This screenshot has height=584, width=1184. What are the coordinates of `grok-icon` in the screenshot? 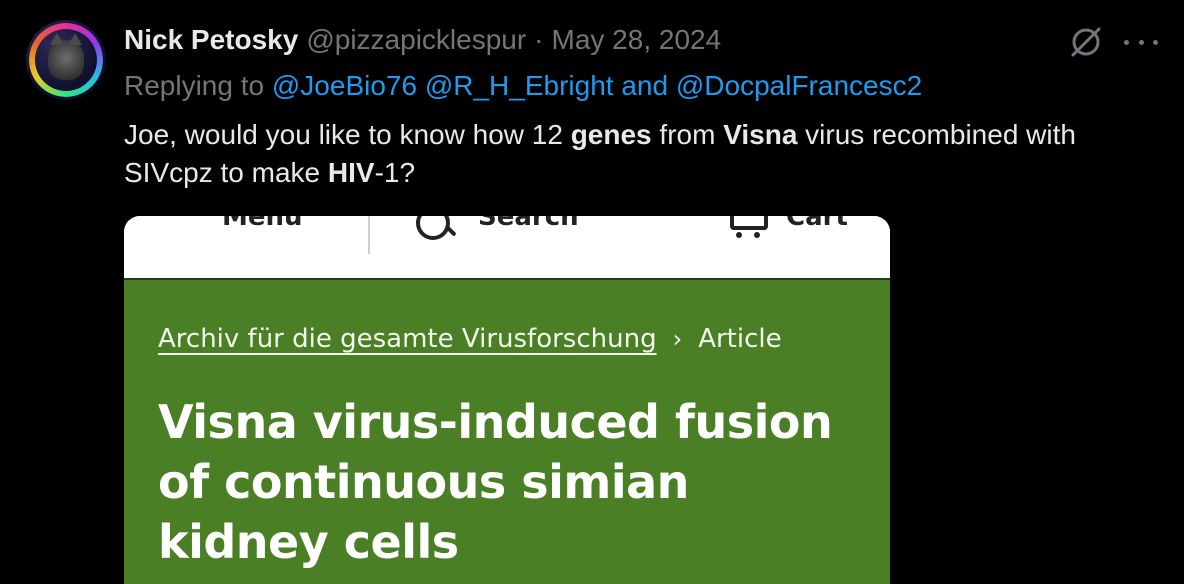 It's located at (1086, 42).